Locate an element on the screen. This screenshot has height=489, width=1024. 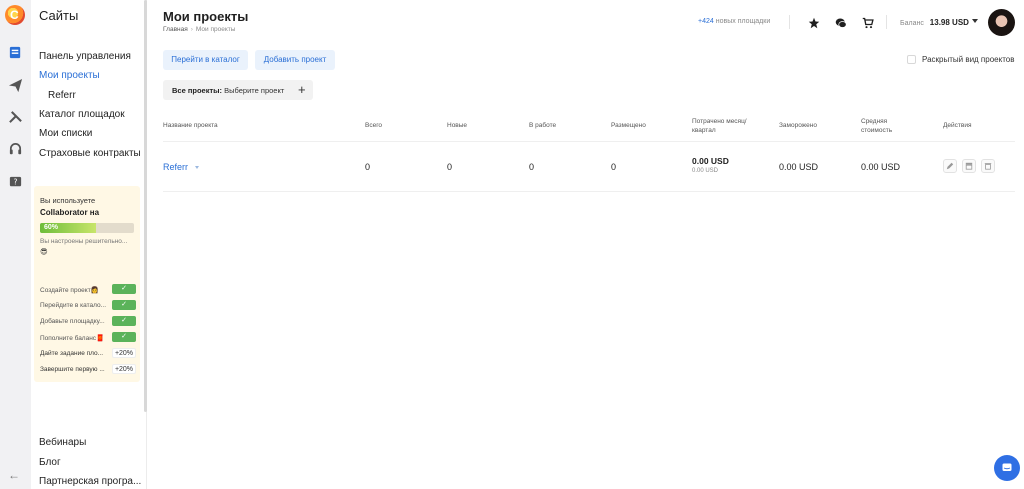
help-icon: ? is located at coordinates (15, 182).